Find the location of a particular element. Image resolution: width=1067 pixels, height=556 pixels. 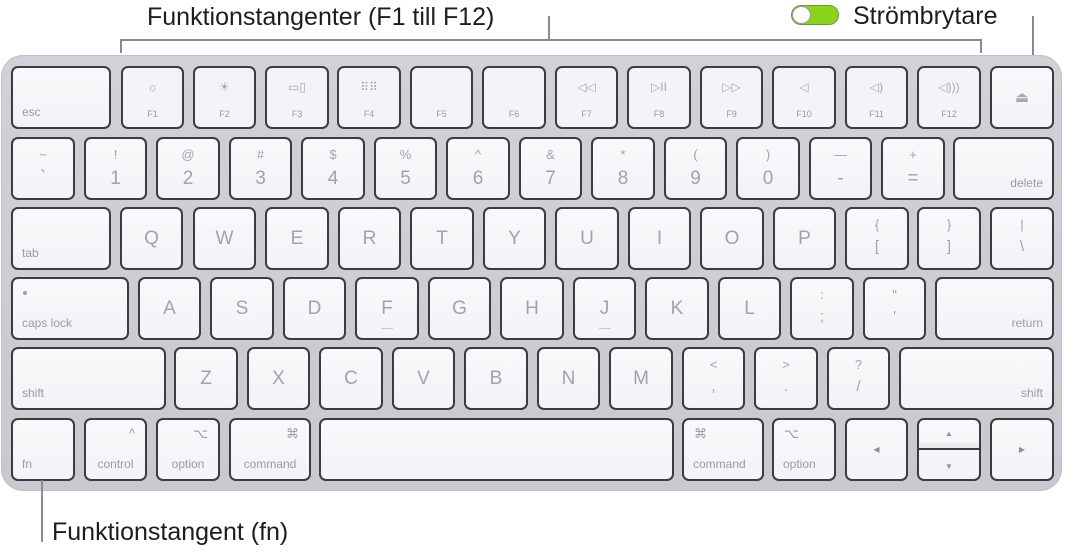

key-h: H is located at coordinates (532, 308).